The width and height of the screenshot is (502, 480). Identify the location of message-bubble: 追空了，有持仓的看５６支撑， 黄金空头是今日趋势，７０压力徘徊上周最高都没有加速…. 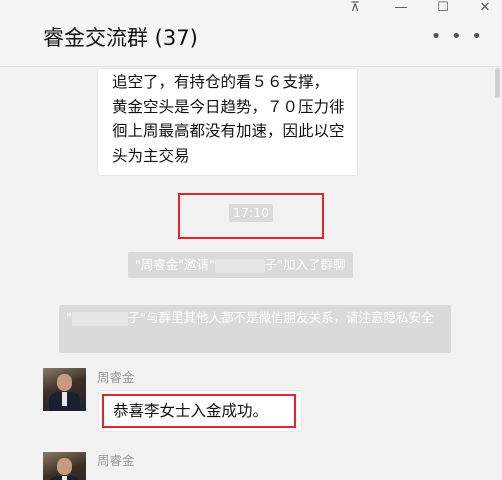
(227, 122).